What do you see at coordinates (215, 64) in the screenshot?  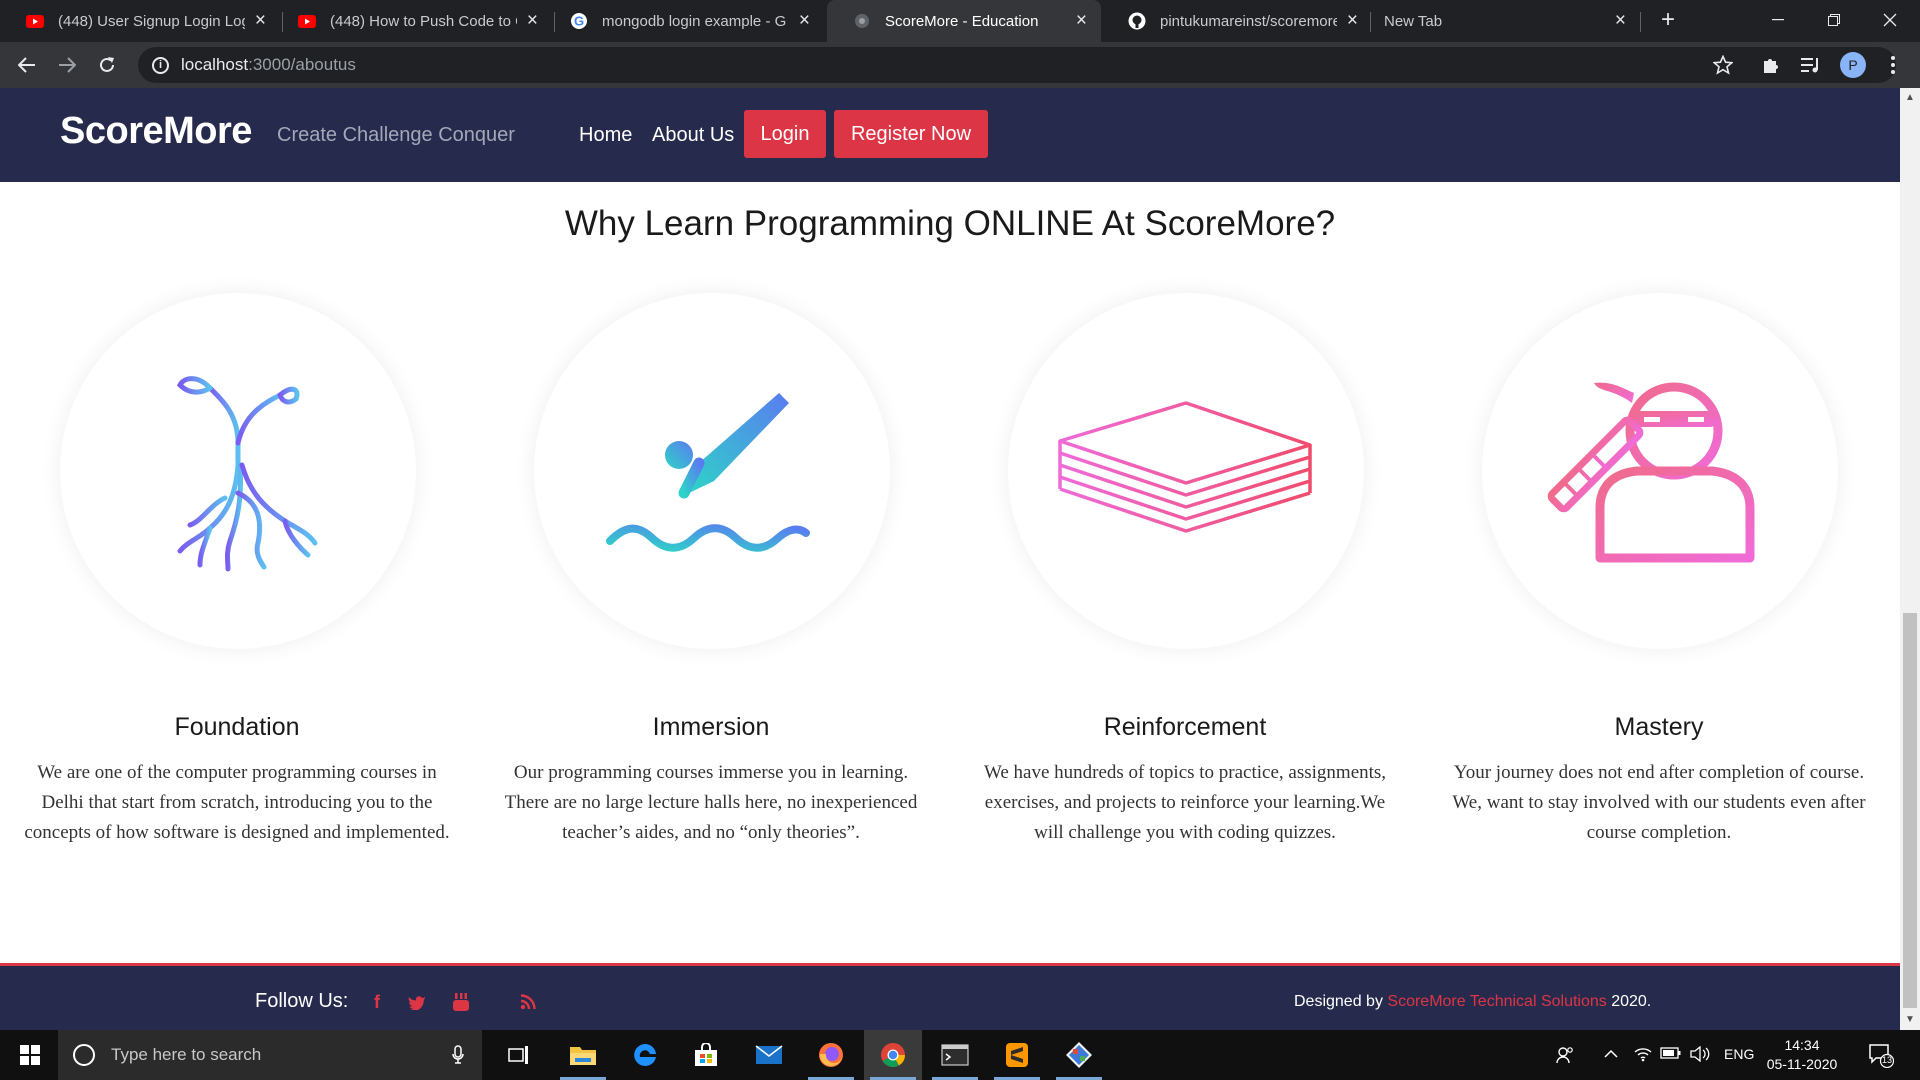 I see `url-host: localhost` at bounding box center [215, 64].